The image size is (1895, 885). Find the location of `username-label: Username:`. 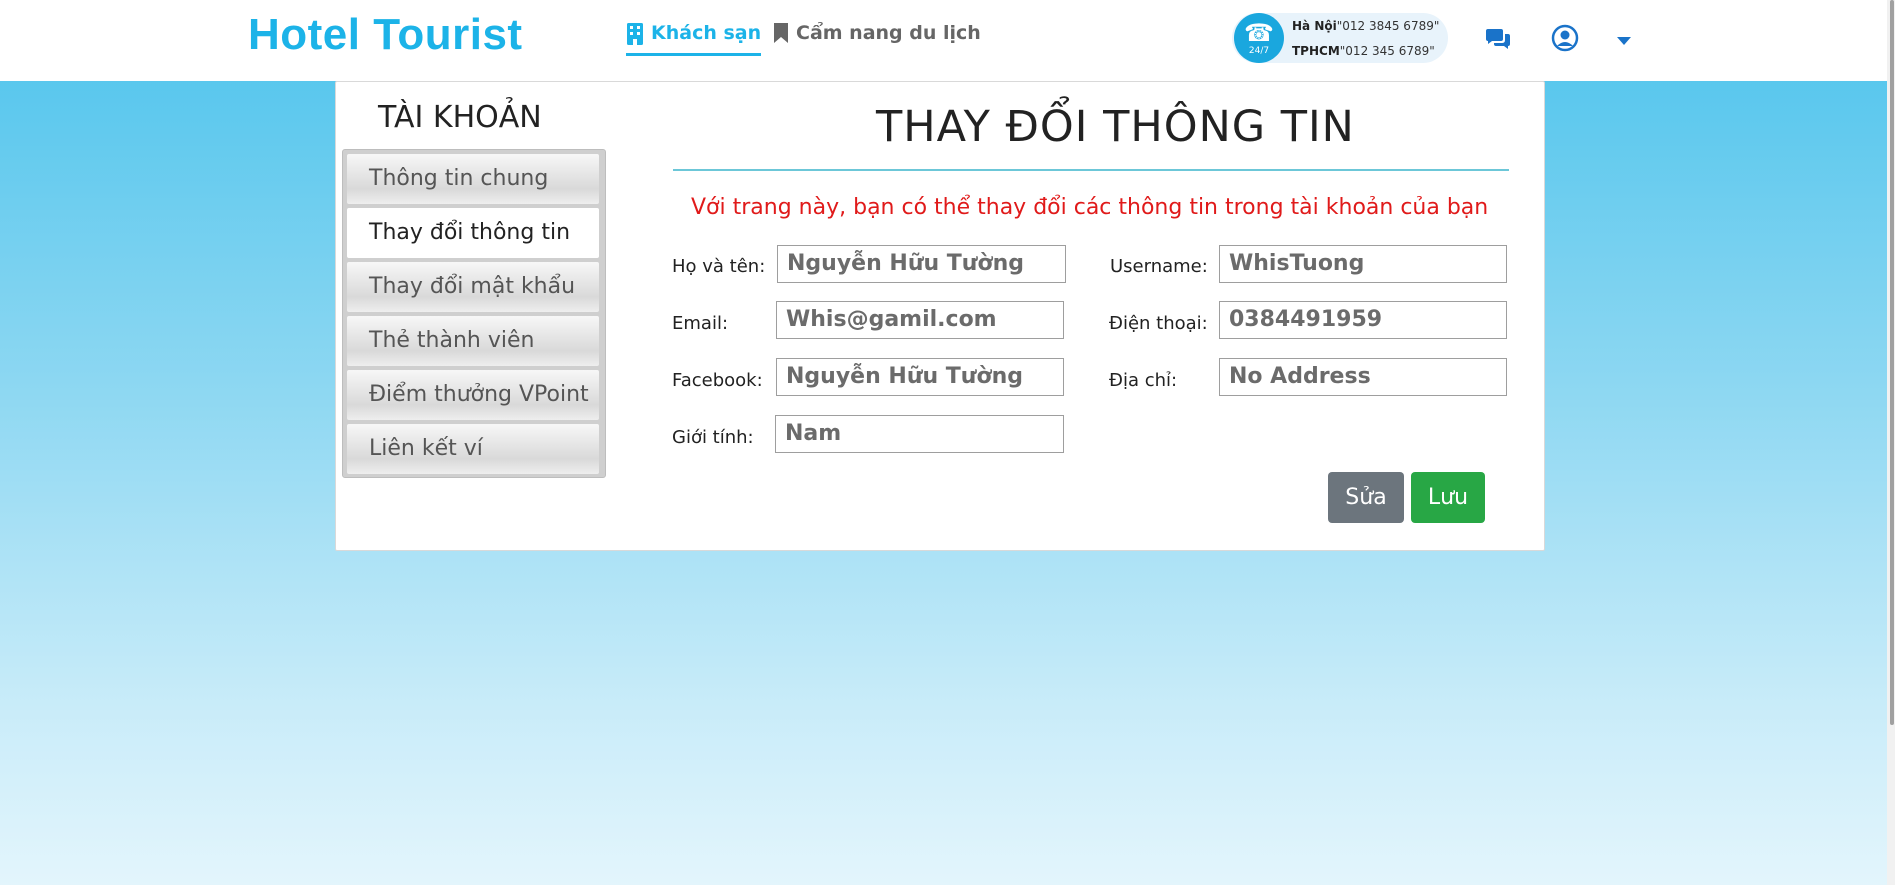

username-label: Username: is located at coordinates (1159, 266).